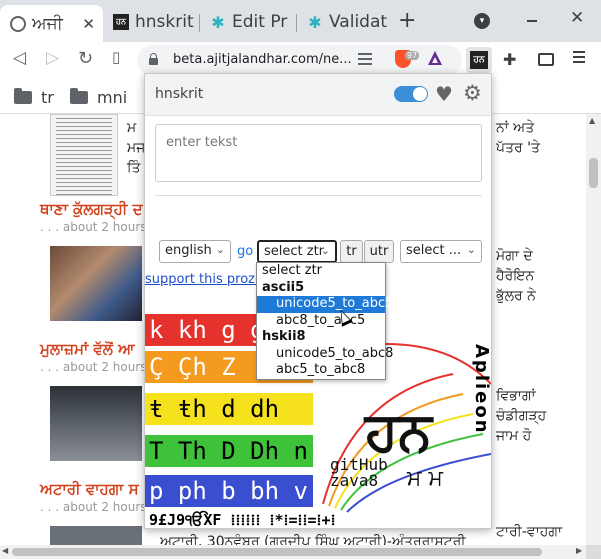 This screenshot has height=559, width=601. What do you see at coordinates (19, 58) in the screenshot?
I see `back-icon: ◁` at bounding box center [19, 58].